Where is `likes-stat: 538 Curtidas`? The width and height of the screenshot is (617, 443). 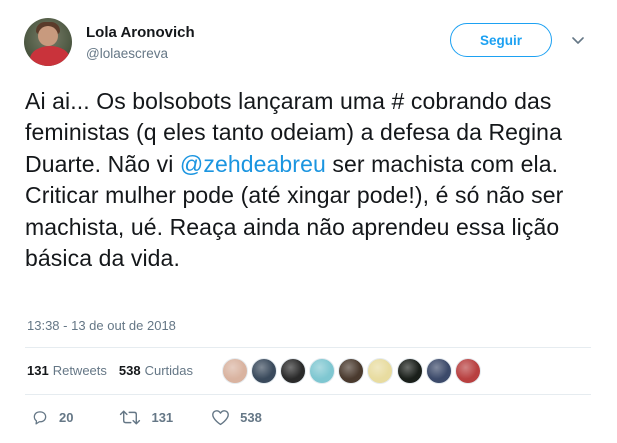
likes-stat: 538 Curtidas is located at coordinates (156, 370).